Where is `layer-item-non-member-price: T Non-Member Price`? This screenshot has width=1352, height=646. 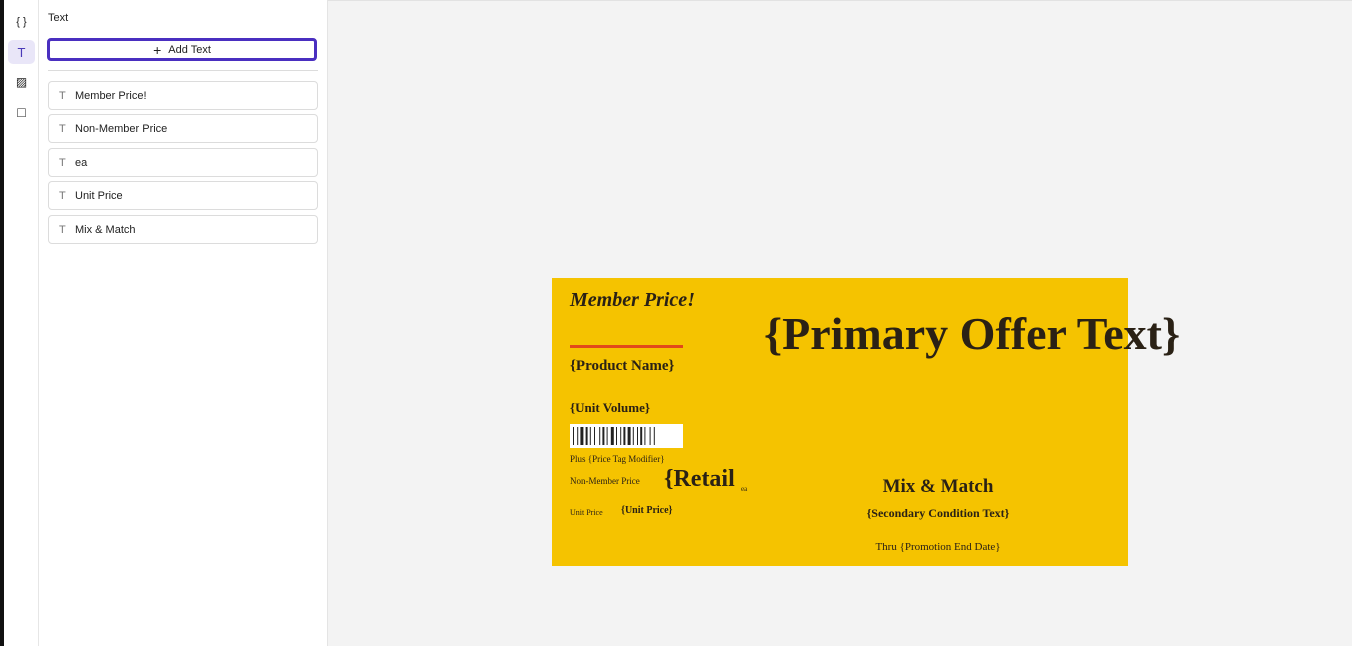 layer-item-non-member-price: T Non-Member Price is located at coordinates (183, 128).